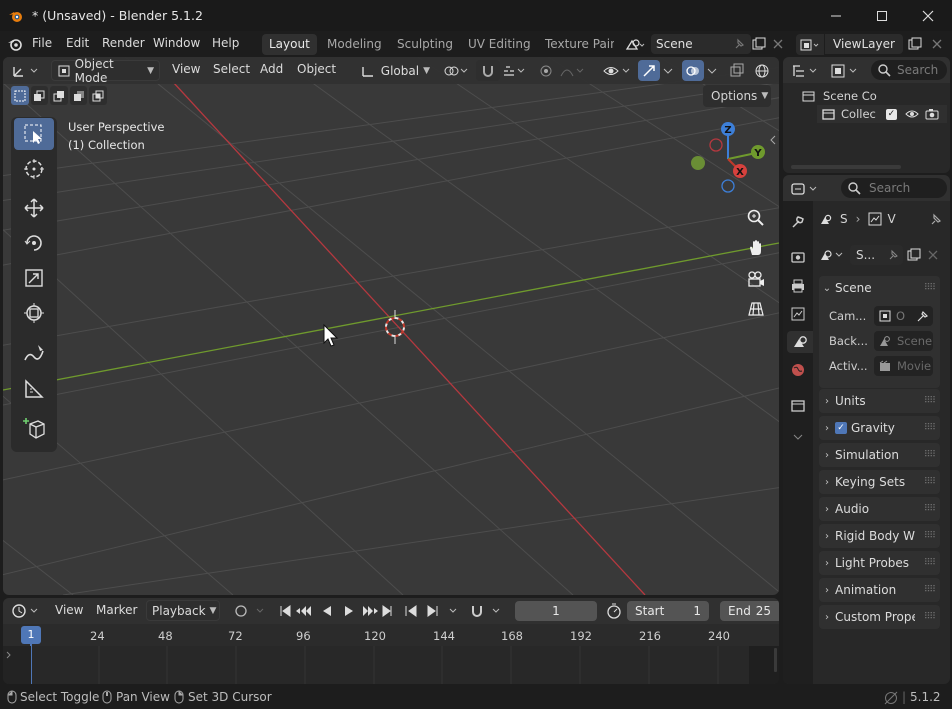 The height and width of the screenshot is (709, 952). I want to click on properties-editor-type-button, so click(807, 189).